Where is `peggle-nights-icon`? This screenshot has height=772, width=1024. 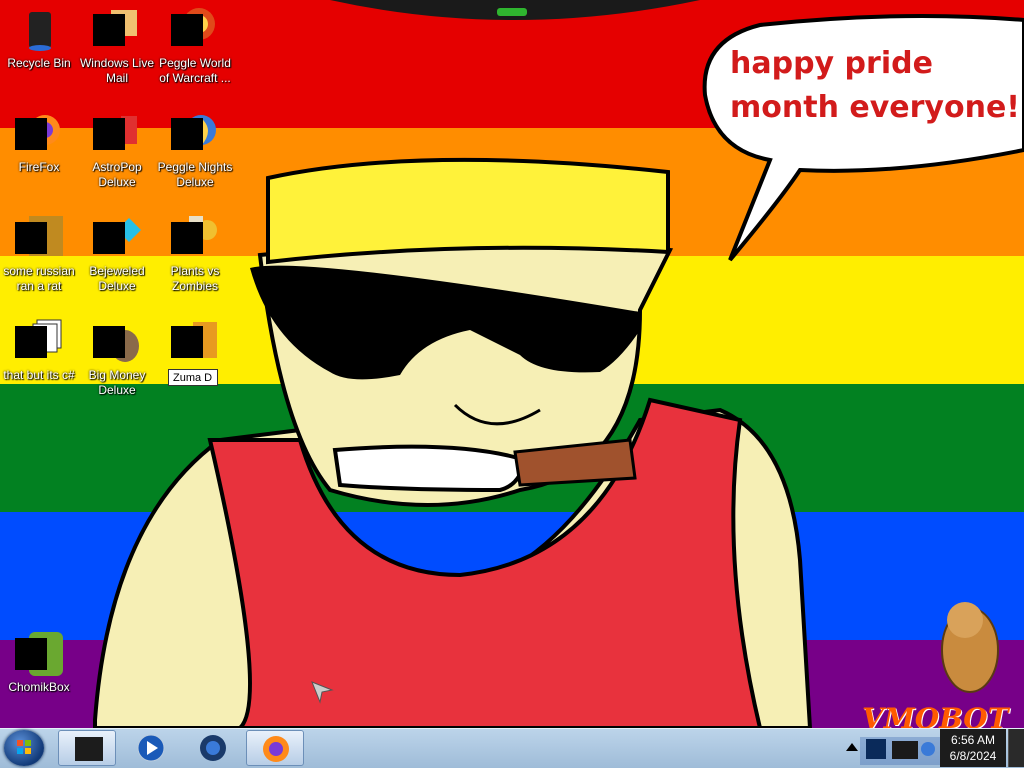 peggle-nights-icon is located at coordinates (195, 134).